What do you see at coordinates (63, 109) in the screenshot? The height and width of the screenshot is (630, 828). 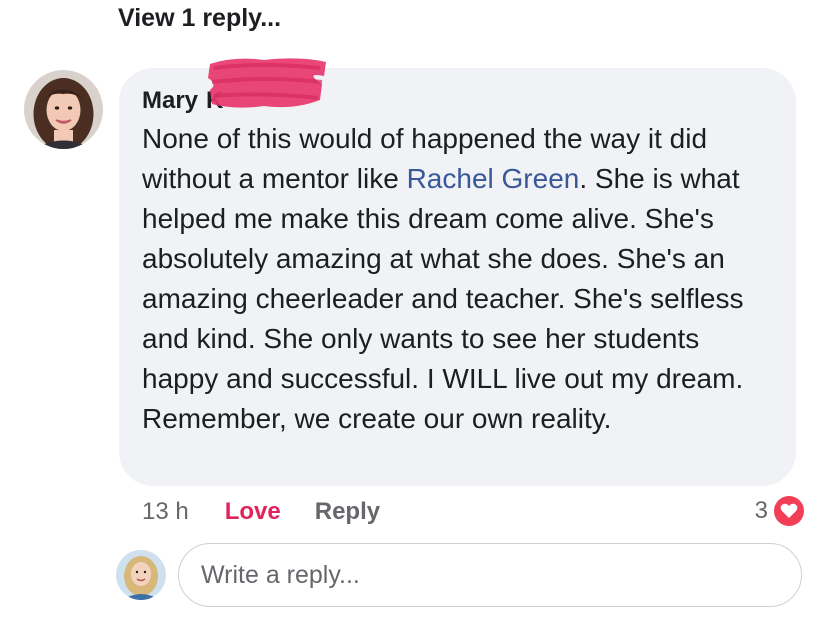 I see `commenter-avatar` at bounding box center [63, 109].